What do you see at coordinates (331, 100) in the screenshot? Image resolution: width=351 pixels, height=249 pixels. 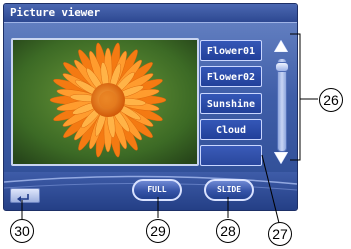 I see `callout-26: 26` at bounding box center [331, 100].